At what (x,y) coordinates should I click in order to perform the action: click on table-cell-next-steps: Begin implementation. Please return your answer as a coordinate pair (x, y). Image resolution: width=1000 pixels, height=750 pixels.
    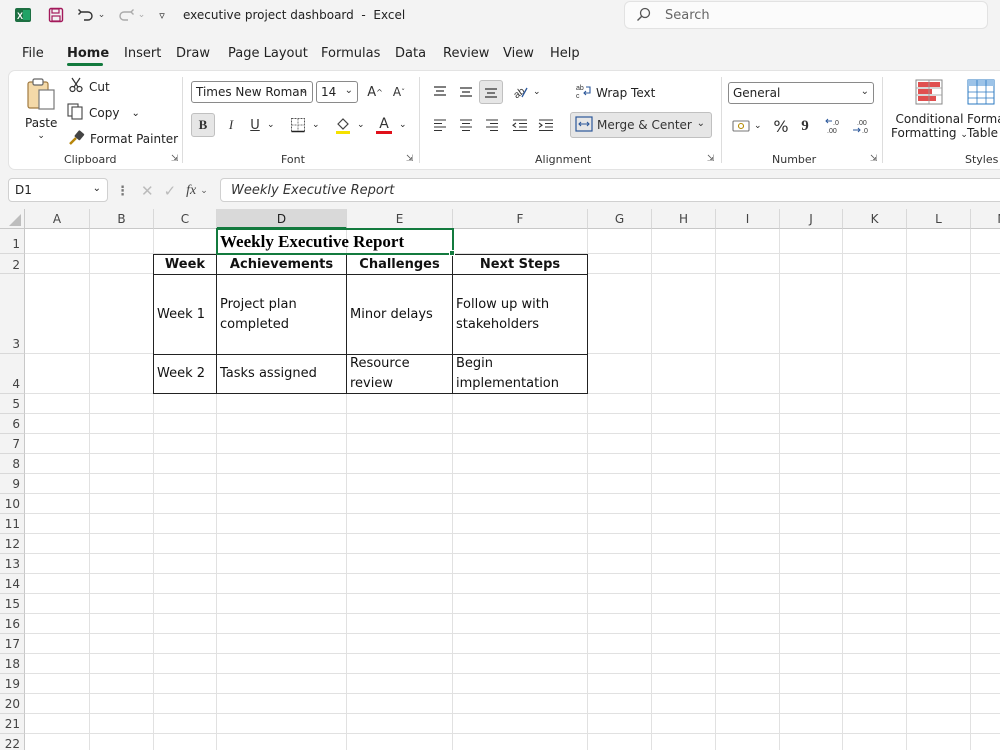
    Looking at the image, I should click on (520, 374).